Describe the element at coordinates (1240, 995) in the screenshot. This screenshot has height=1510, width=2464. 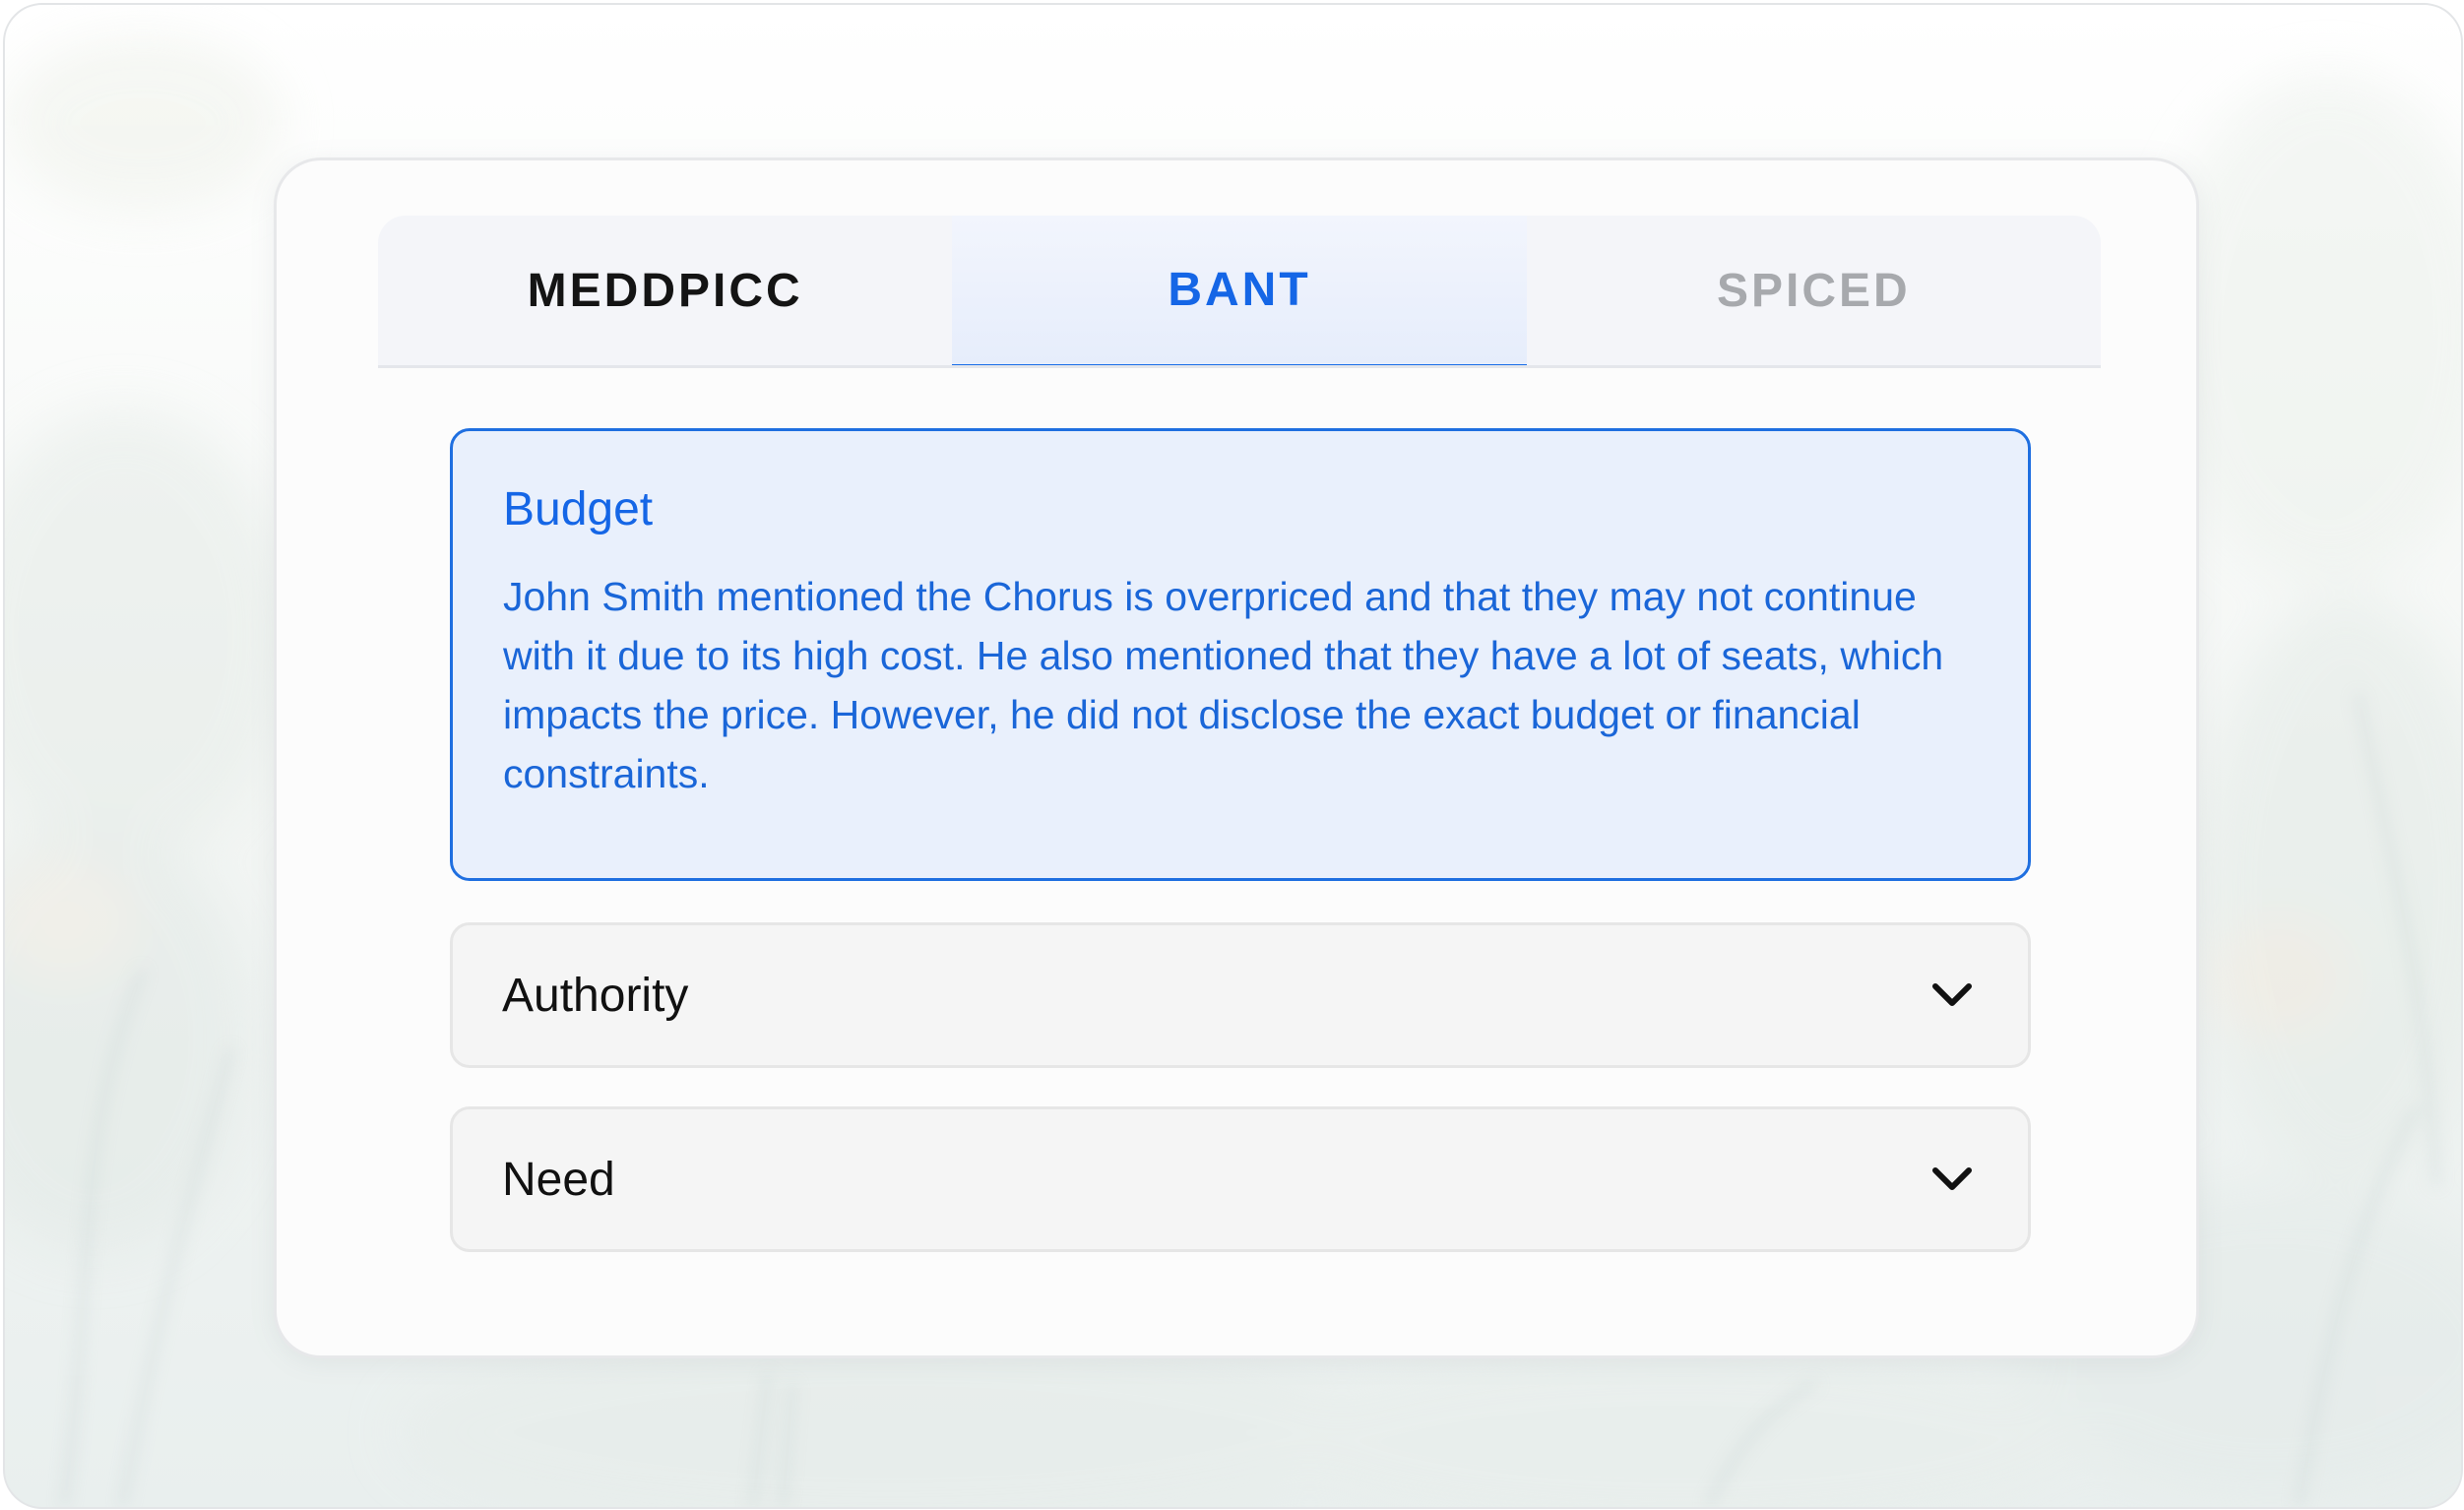
I see `authority-section: Authority` at that location.